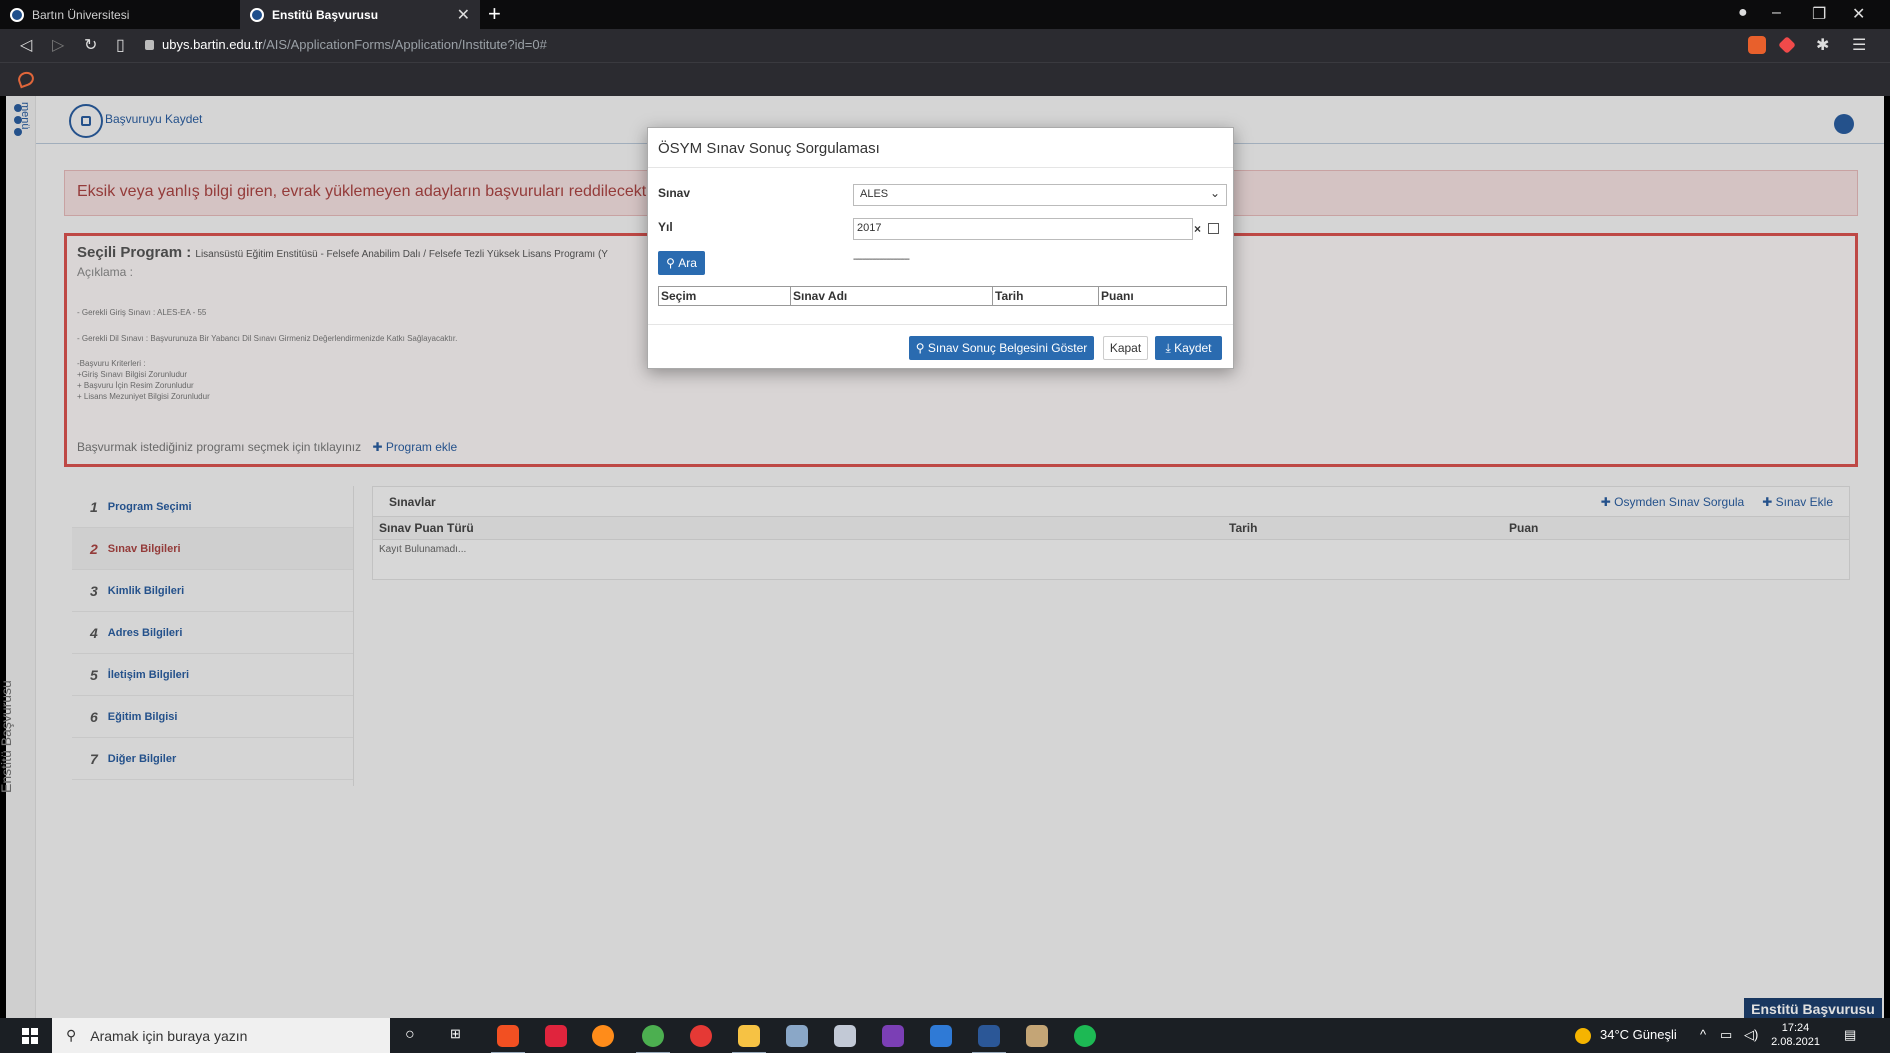  I want to click on year-input: 2017, so click(1023, 229).